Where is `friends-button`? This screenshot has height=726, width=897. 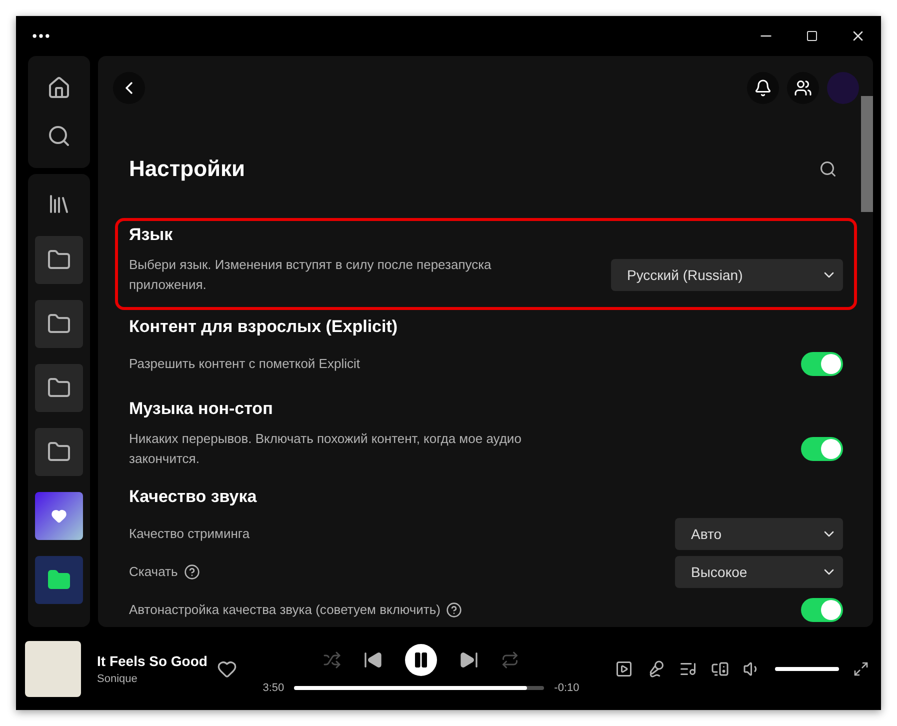 friends-button is located at coordinates (803, 88).